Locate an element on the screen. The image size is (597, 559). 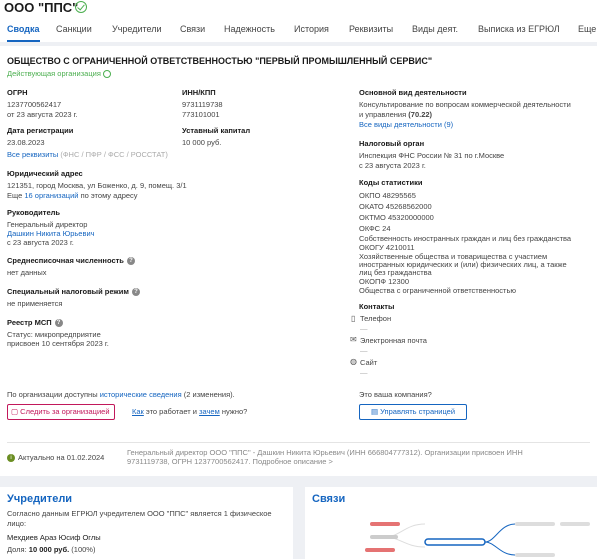
status-badge: Действующая организация is located at coordinates (59, 74).